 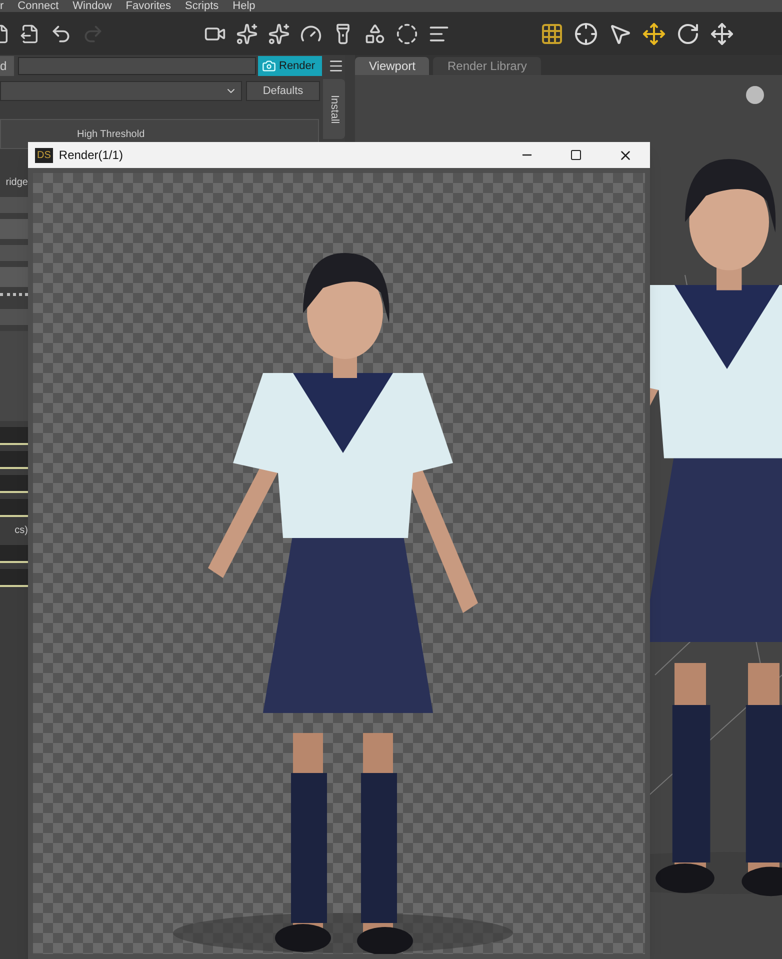 I want to click on menu-item: Window, so click(x=92, y=6).